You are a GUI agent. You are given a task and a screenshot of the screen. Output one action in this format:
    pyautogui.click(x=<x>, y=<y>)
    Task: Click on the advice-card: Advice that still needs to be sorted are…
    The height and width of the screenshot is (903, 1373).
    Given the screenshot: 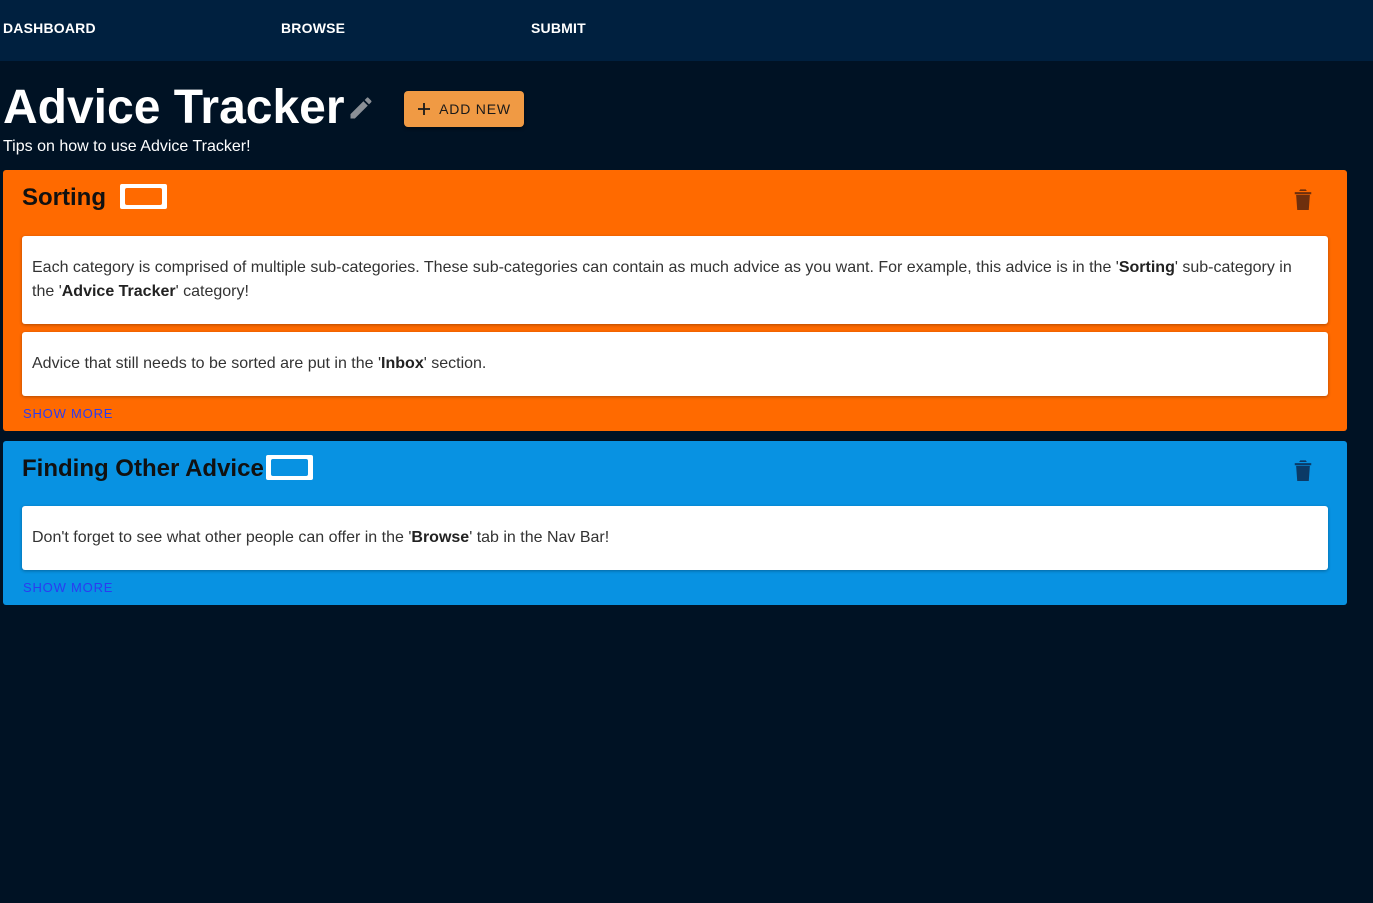 What is the action you would take?
    pyautogui.click(x=675, y=364)
    